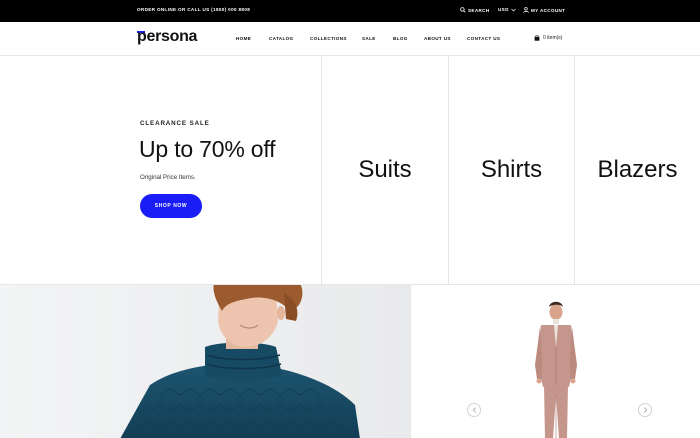 The width and height of the screenshot is (700, 438). I want to click on nav-collections: COLLECTIONS, so click(328, 38).